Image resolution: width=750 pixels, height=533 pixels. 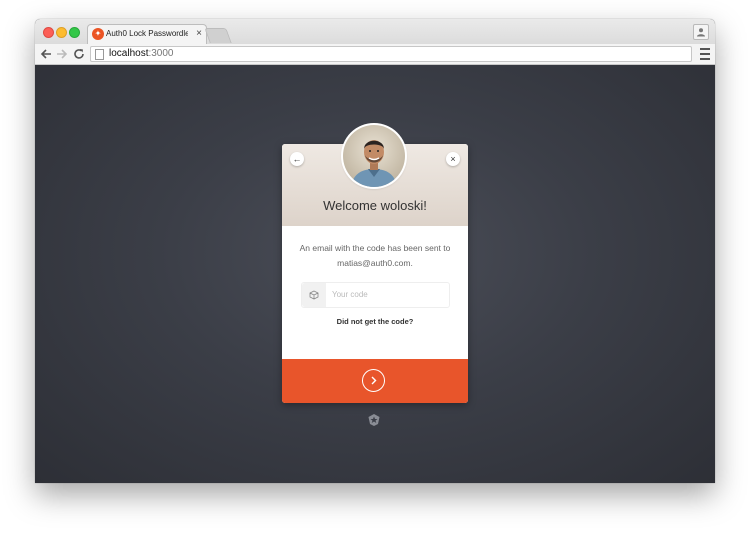 I want to click on browser-toolbar: localhost:3000, so click(x=375, y=54).